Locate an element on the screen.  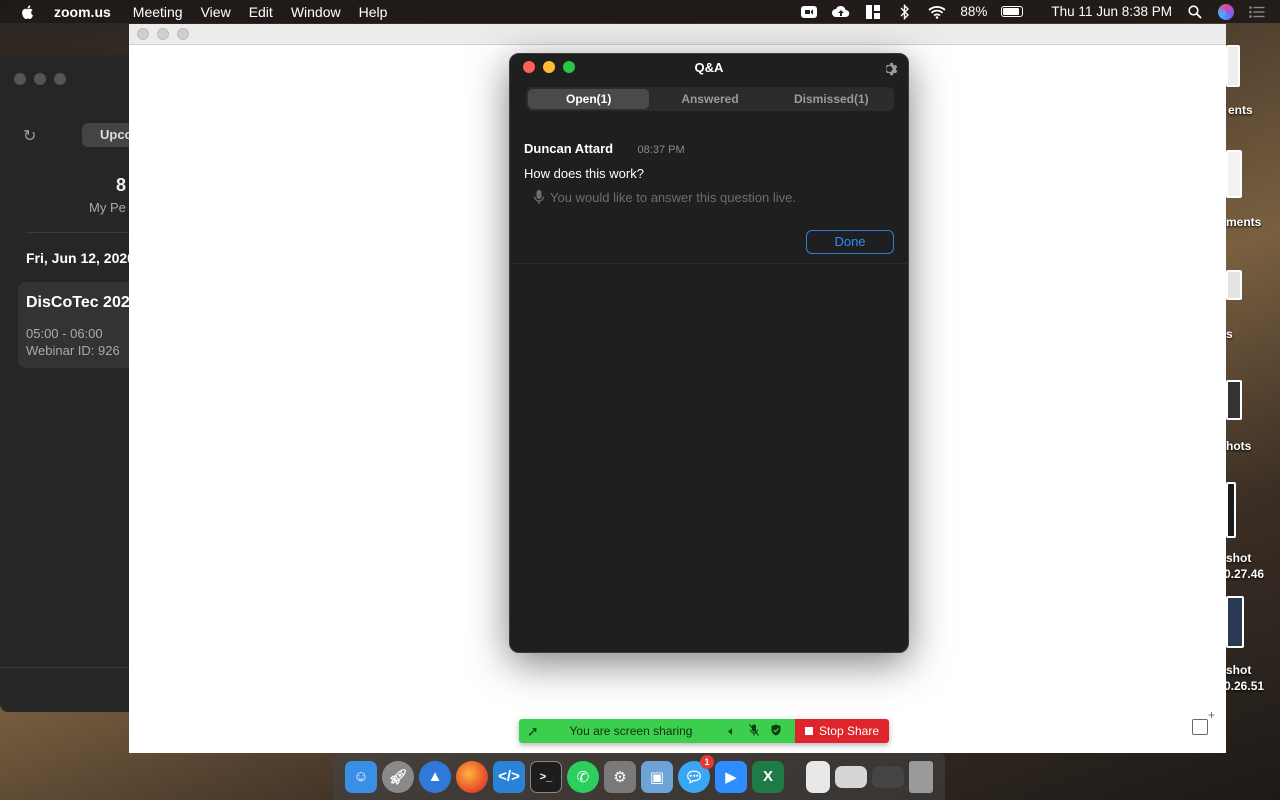
dock: ☺ 🚀︎ ▲ </> >_ ✆ ⚙ ▣ 💬︎ 1 ▶ X is located at coordinates (639, 776).